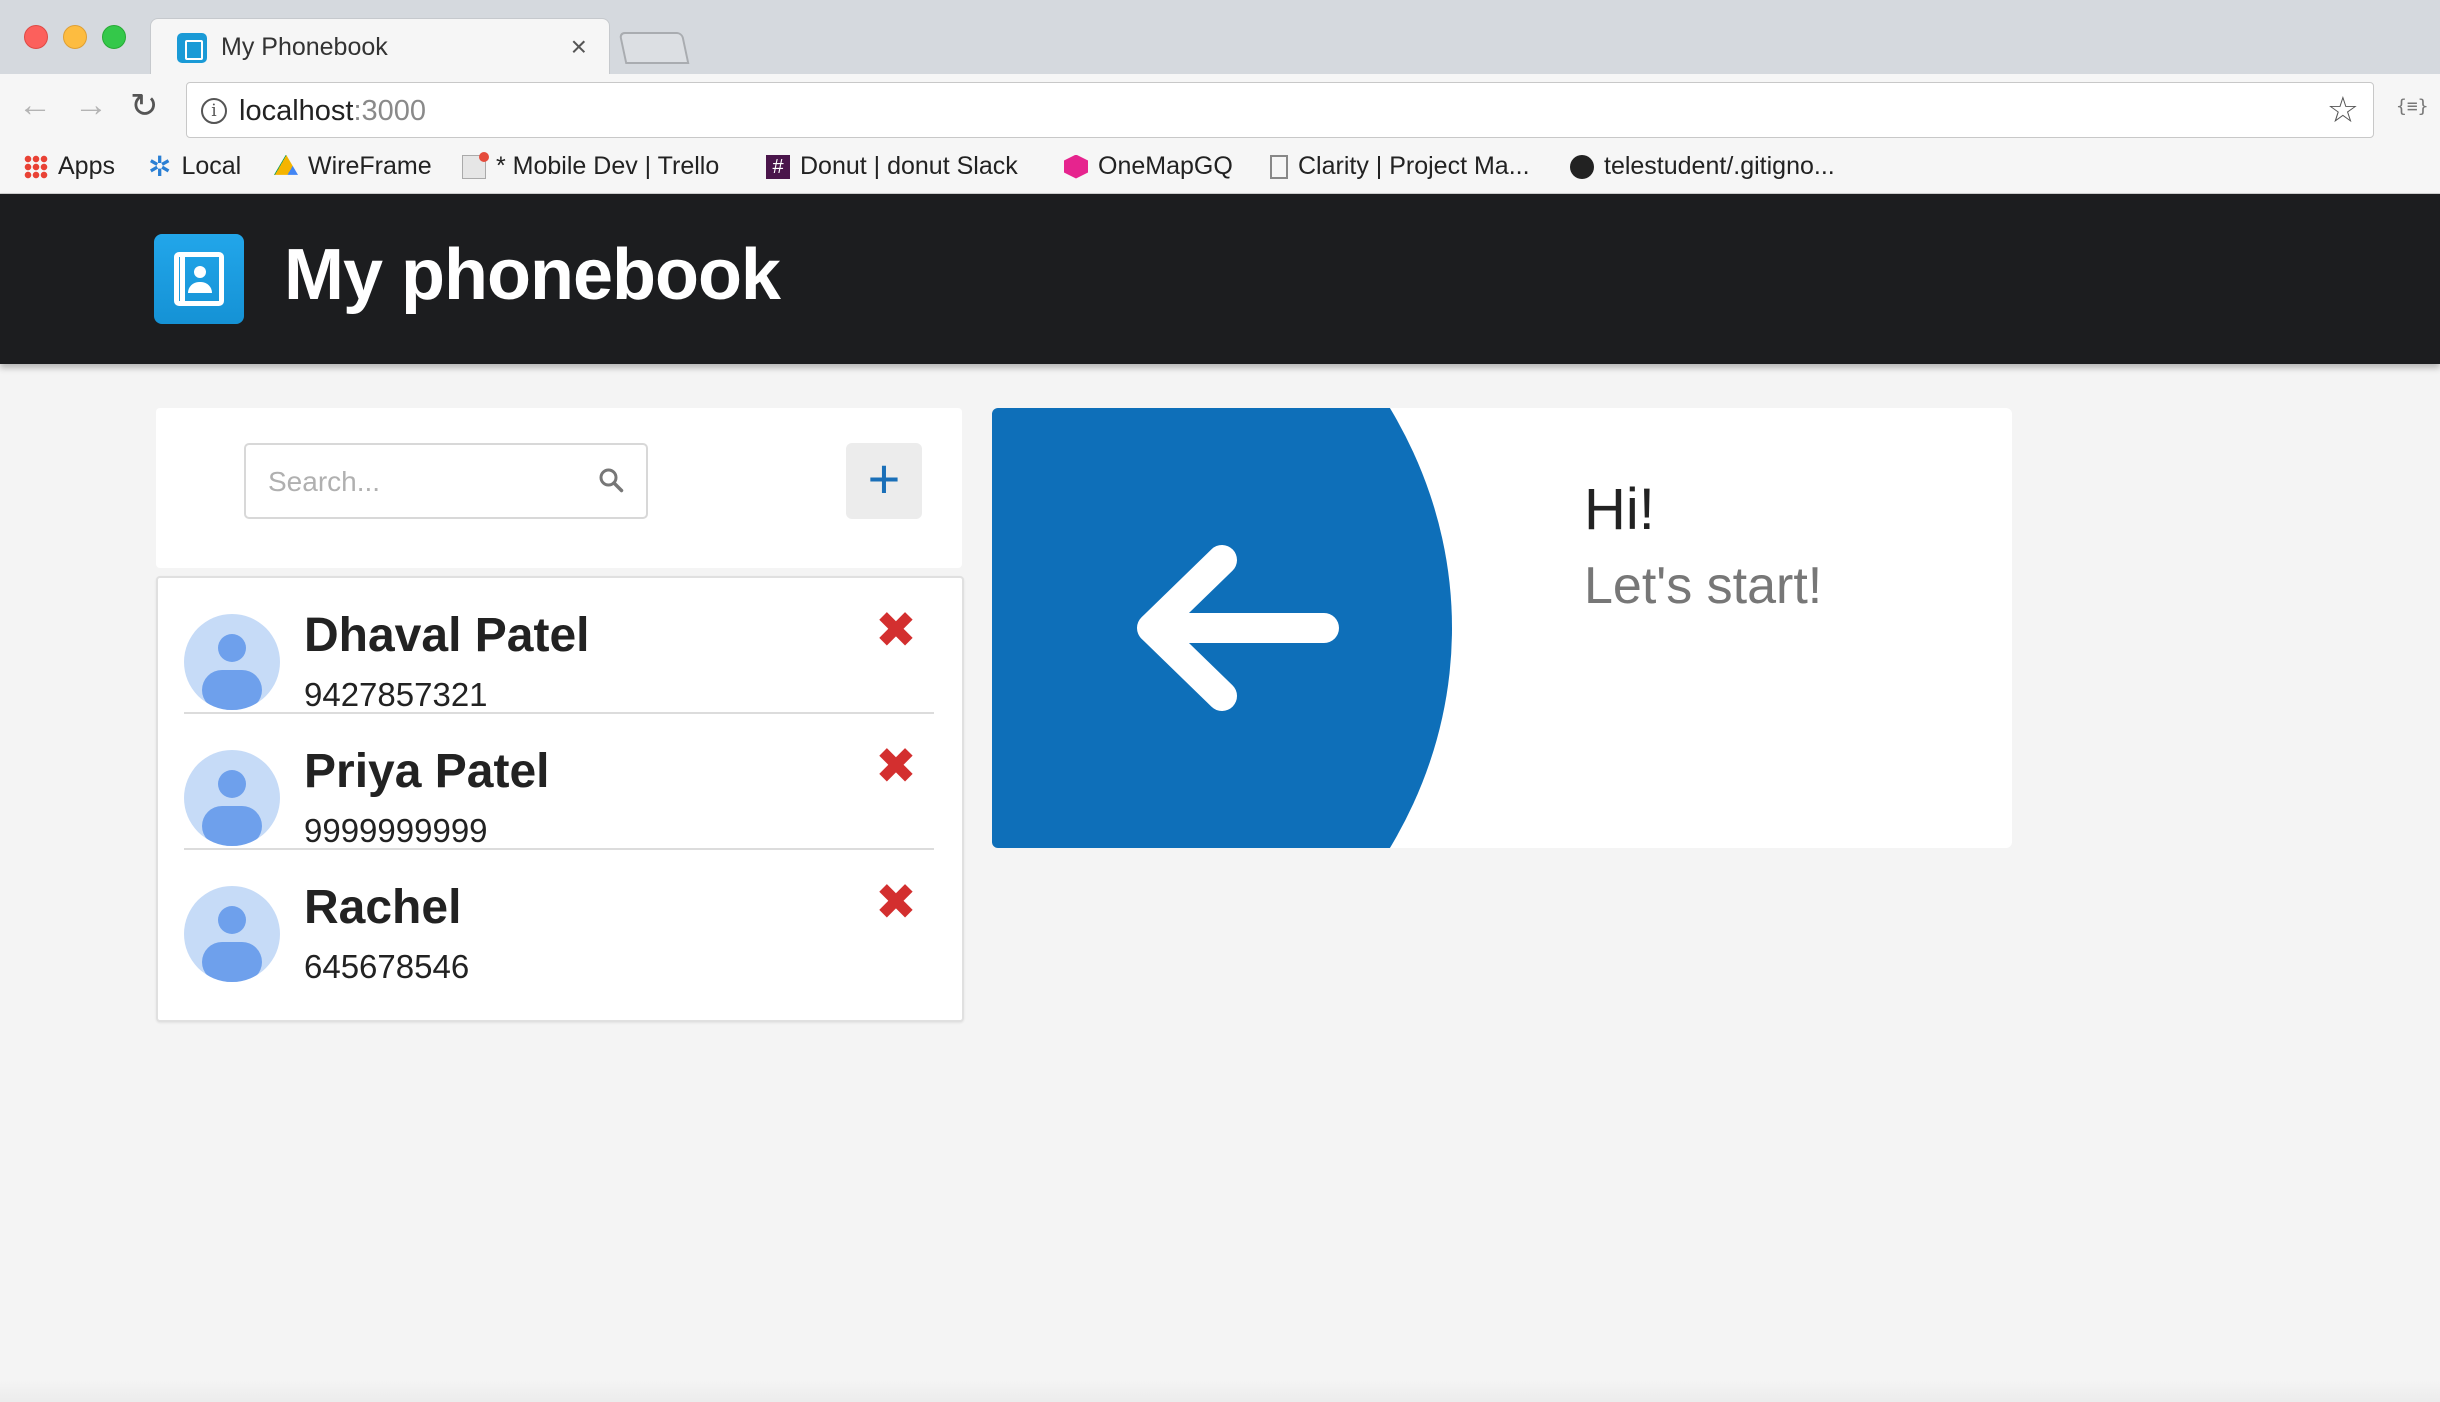 The image size is (2440, 1402). I want to click on tab-title: My Phonebook, so click(304, 47).